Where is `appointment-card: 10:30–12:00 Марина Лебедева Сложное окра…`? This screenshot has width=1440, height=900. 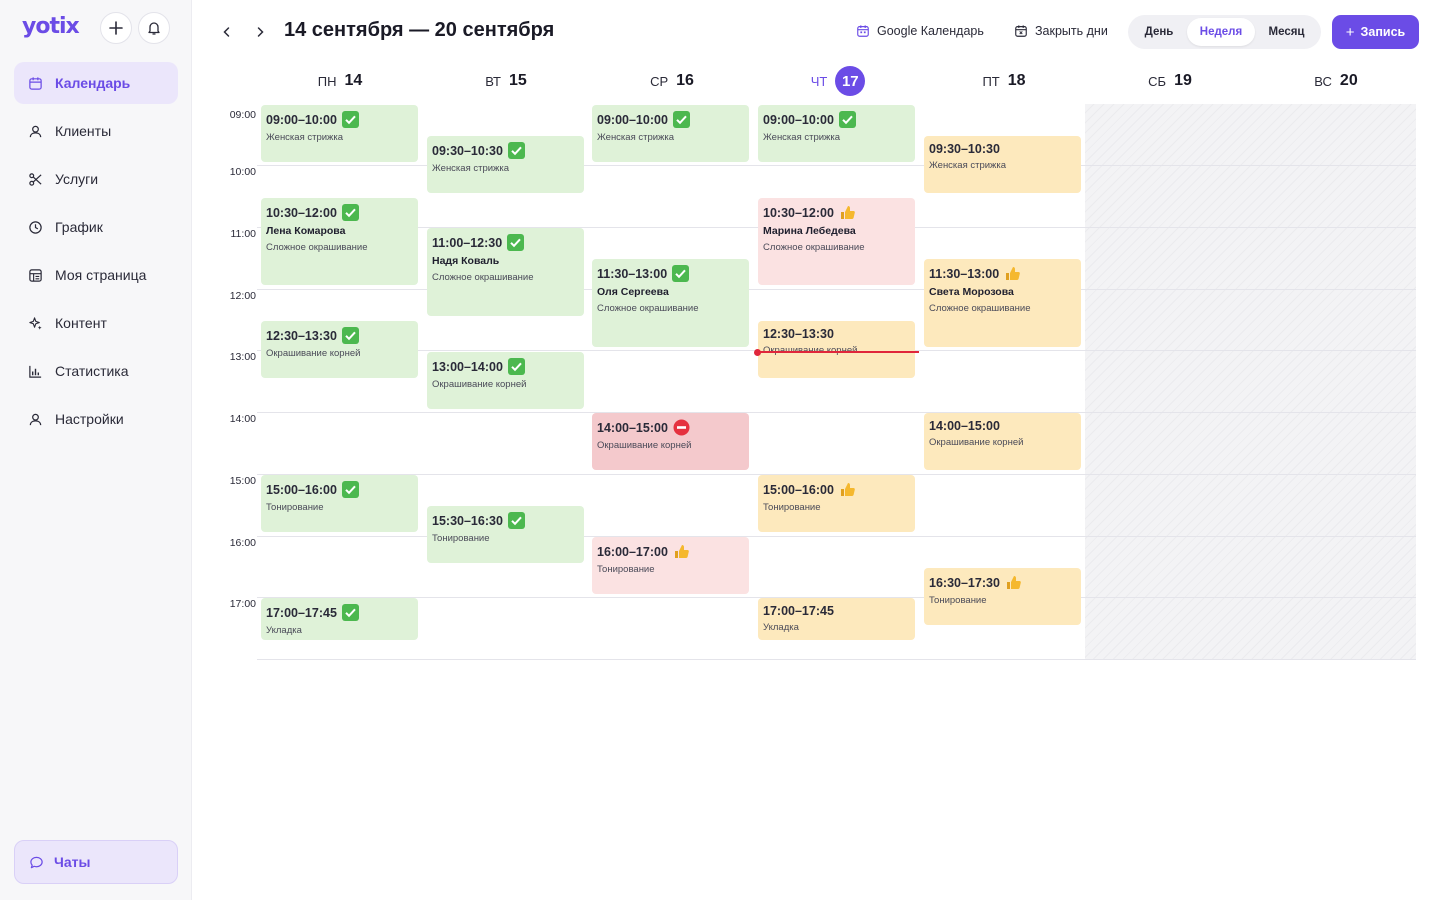 appointment-card: 10:30–12:00 Марина Лебедева Сложное окра… is located at coordinates (836, 241).